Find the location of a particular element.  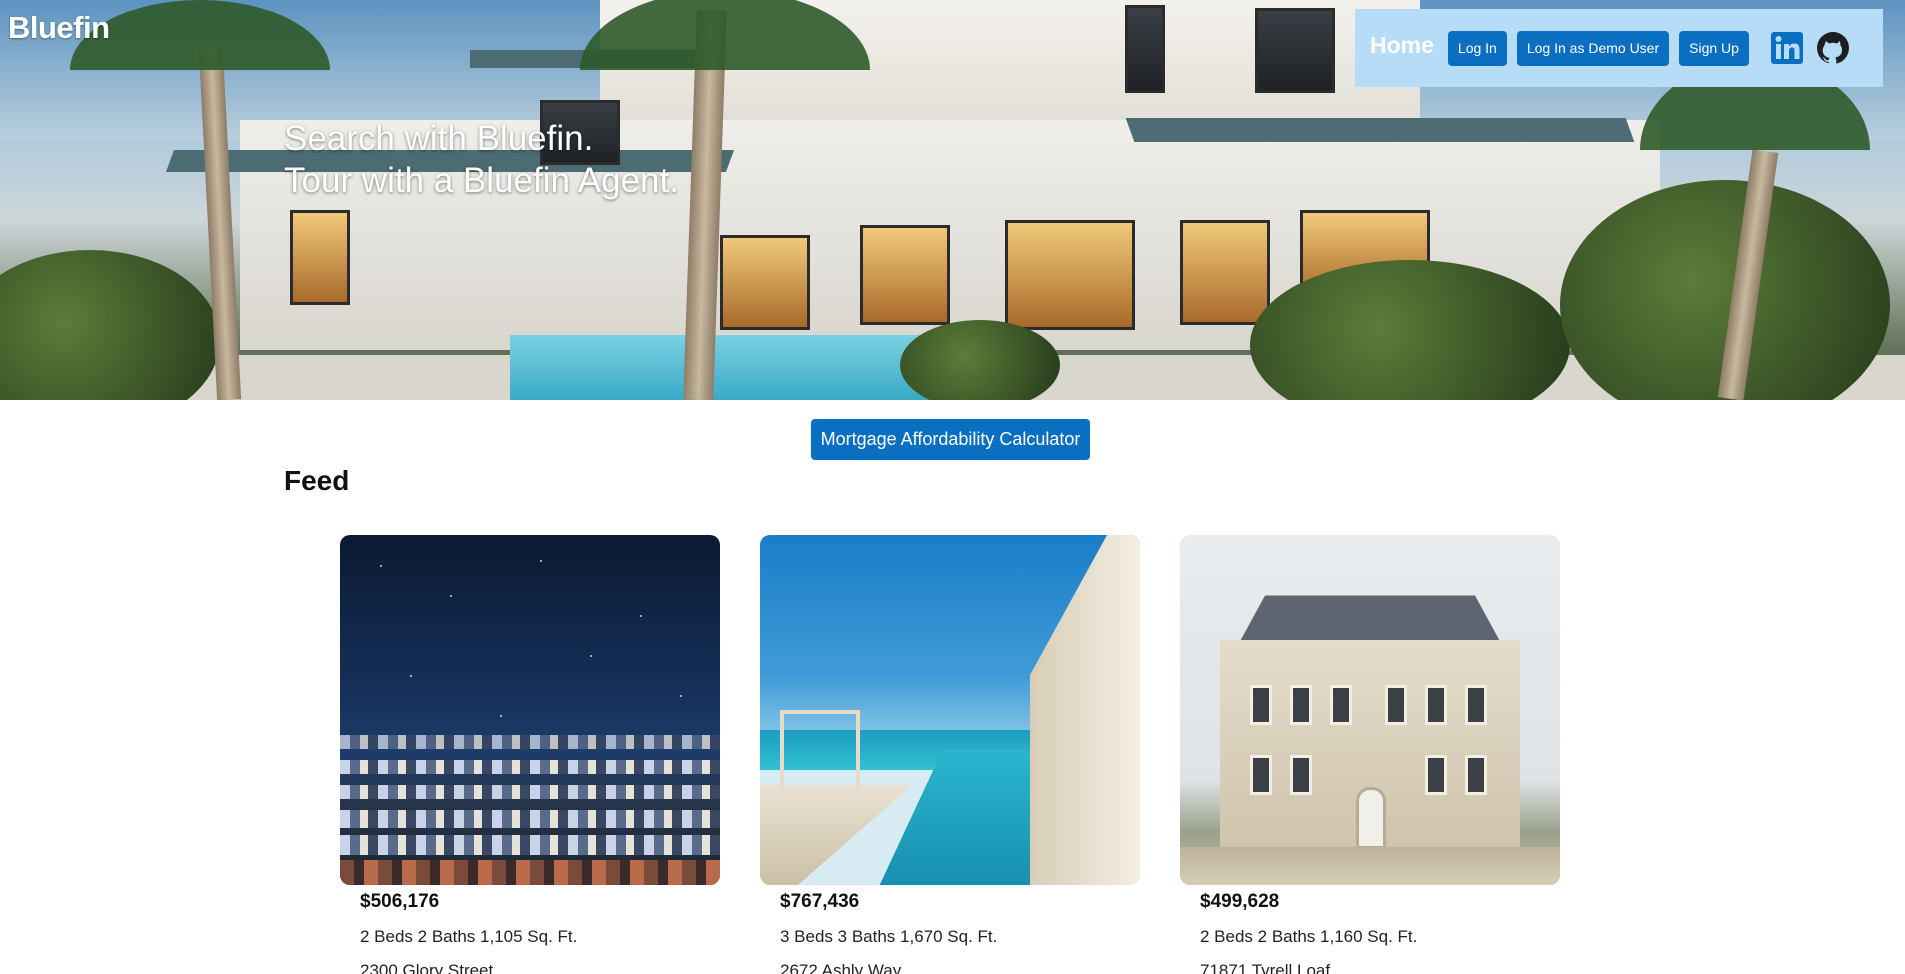

listing-price: $506,176 is located at coordinates (400, 901).